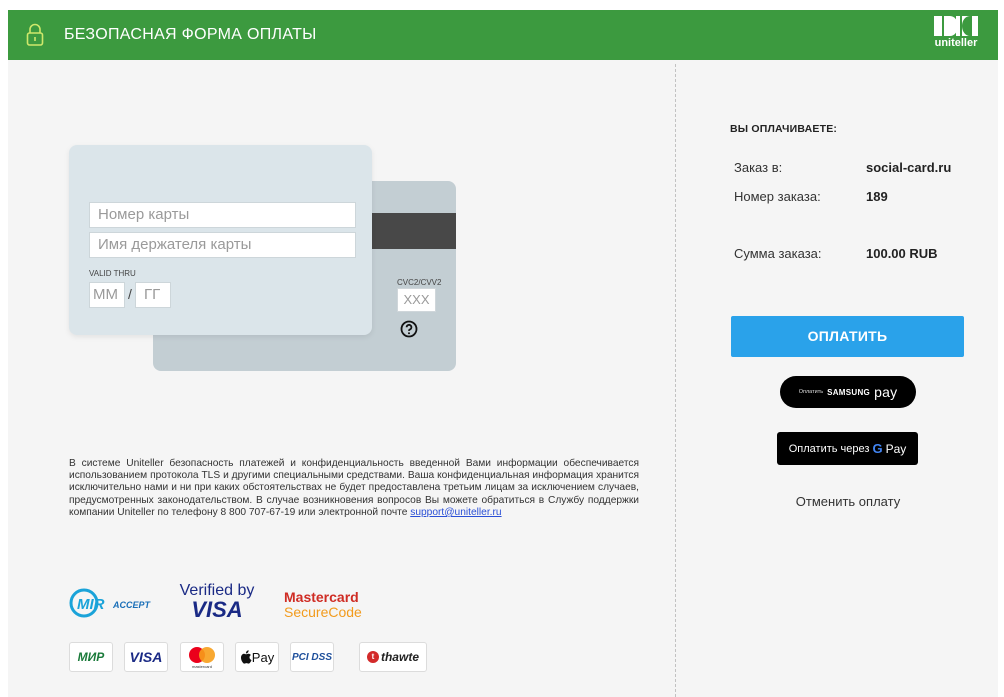  What do you see at coordinates (778, 253) in the screenshot?
I see `order-amount-label: Сумма заказа:` at bounding box center [778, 253].